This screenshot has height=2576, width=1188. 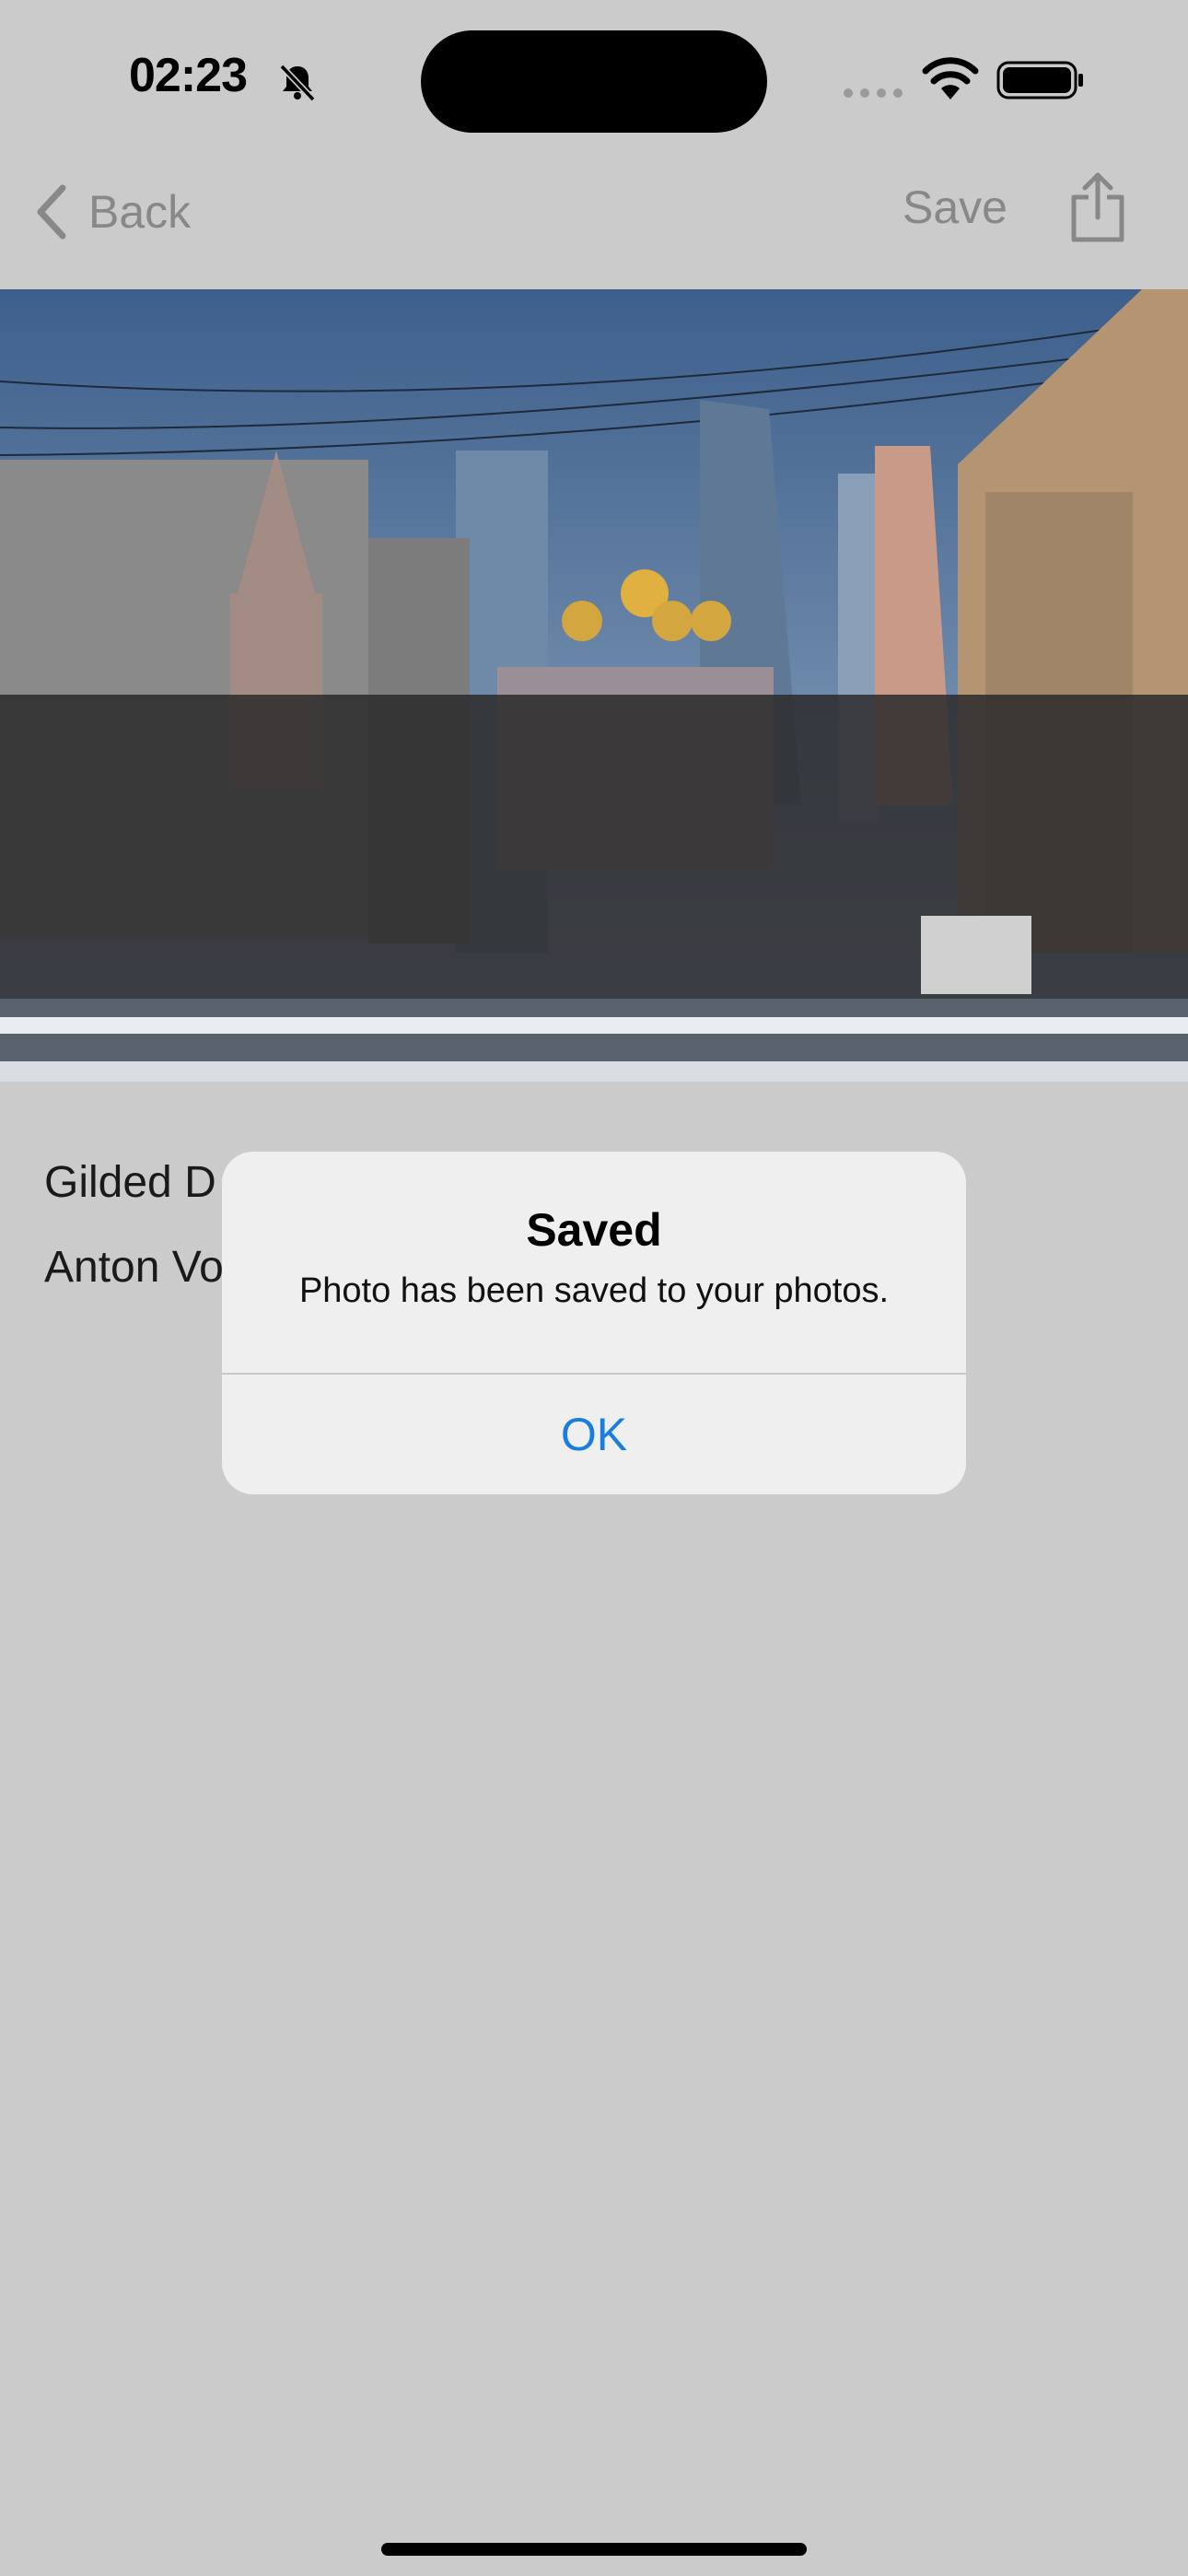 I want to click on alert-title: Saved, so click(x=594, y=1230).